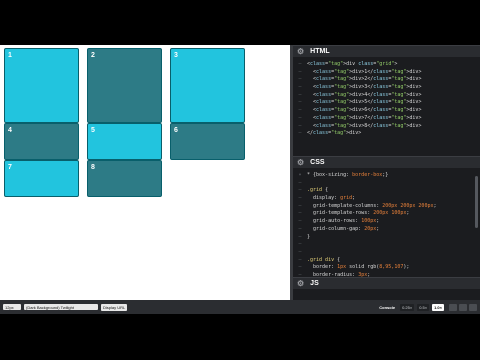 Image resolution: width=480 pixels, height=360 pixels. I want to click on display-url-button: Display URL, so click(114, 307).